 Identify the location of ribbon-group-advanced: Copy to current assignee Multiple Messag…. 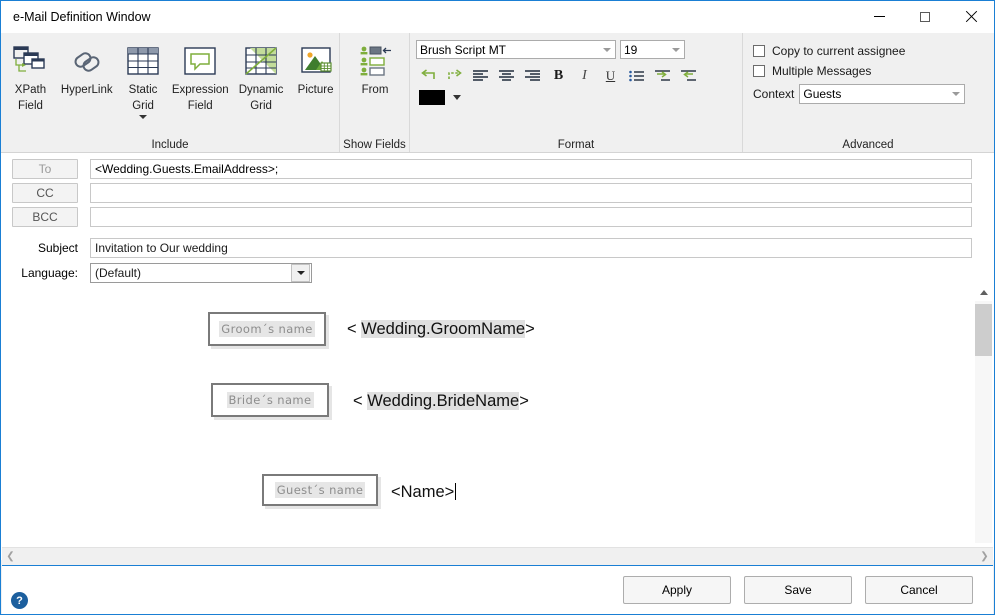
(868, 85).